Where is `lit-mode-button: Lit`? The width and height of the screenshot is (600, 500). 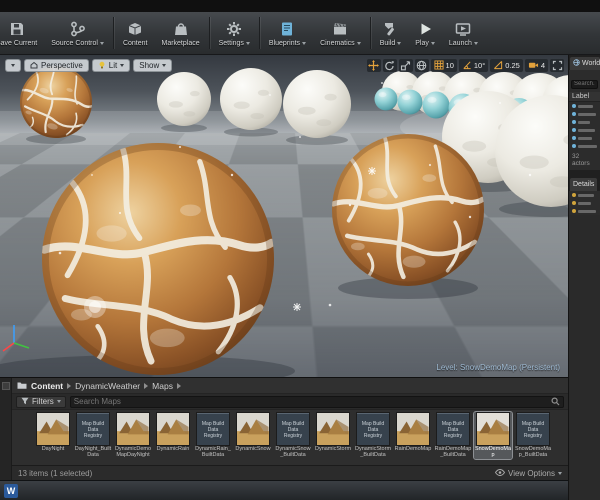
lit-mode-button: Lit is located at coordinates (111, 65).